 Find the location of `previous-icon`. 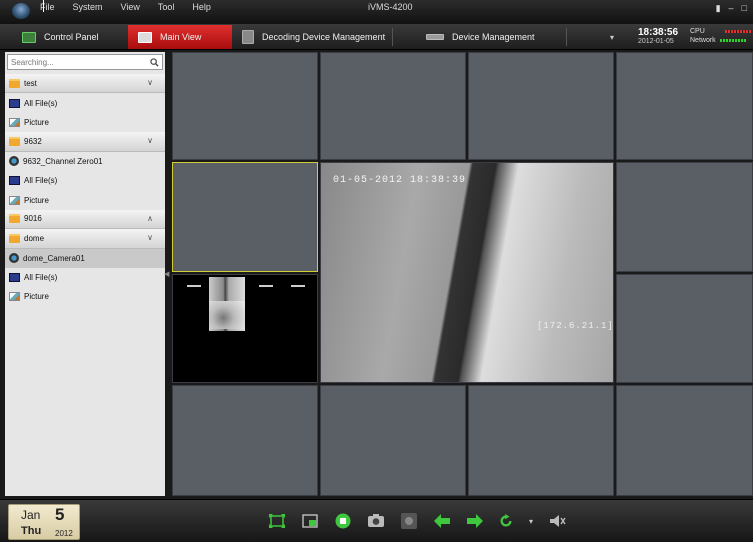

previous-icon is located at coordinates (442, 521).